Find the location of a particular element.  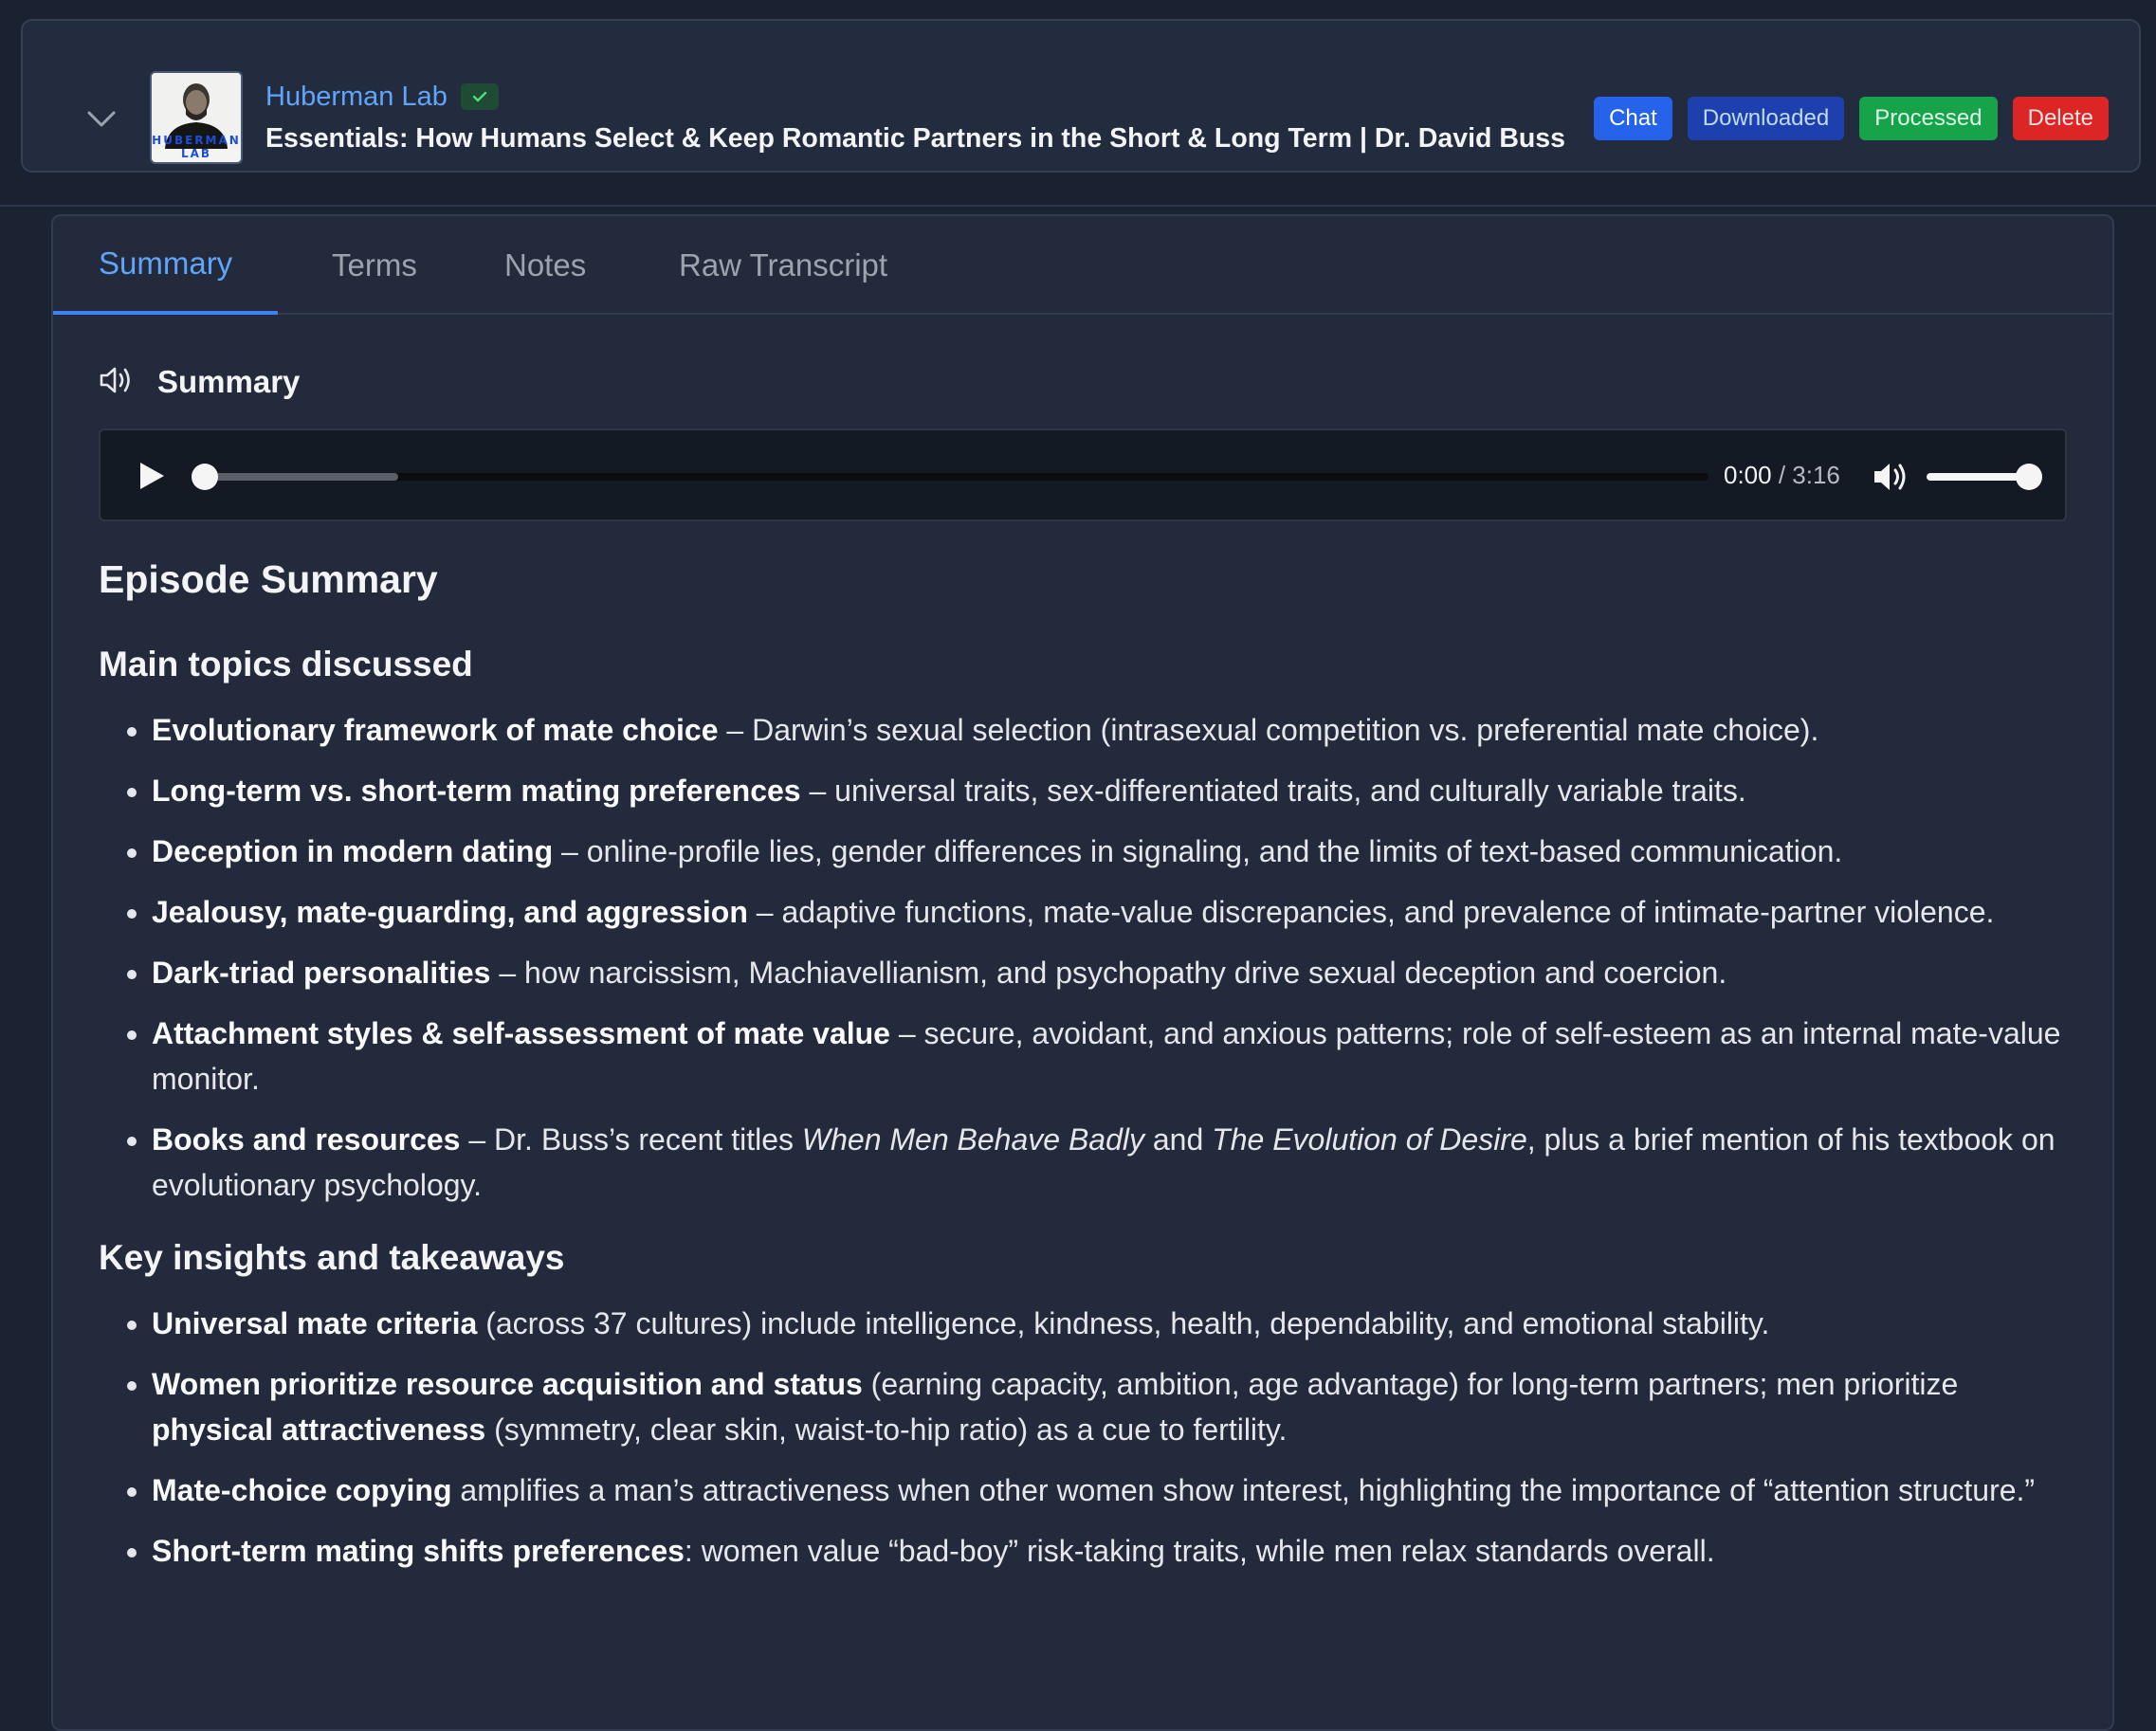

summary-section-header: Summary is located at coordinates (199, 382).